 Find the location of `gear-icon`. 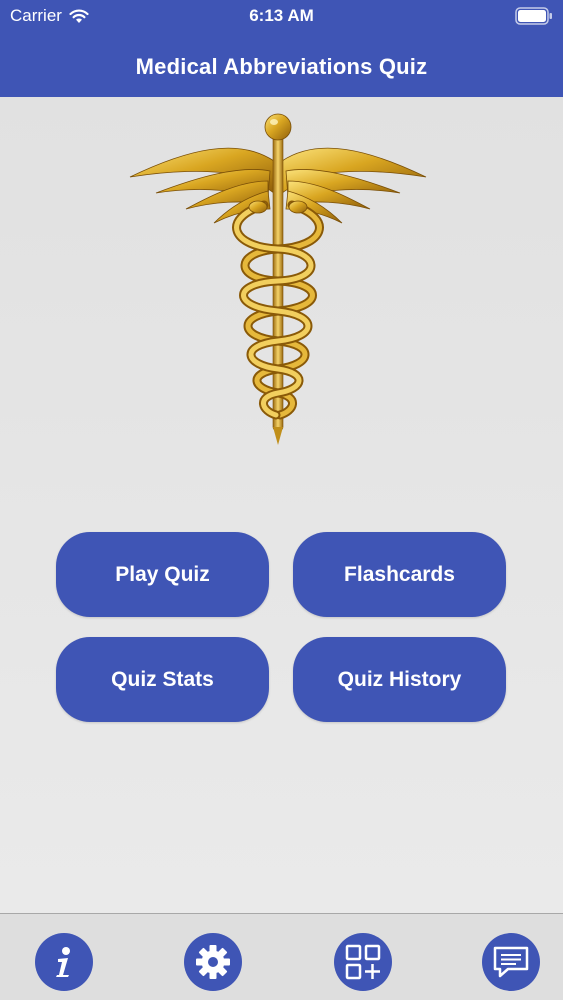

gear-icon is located at coordinates (213, 962).